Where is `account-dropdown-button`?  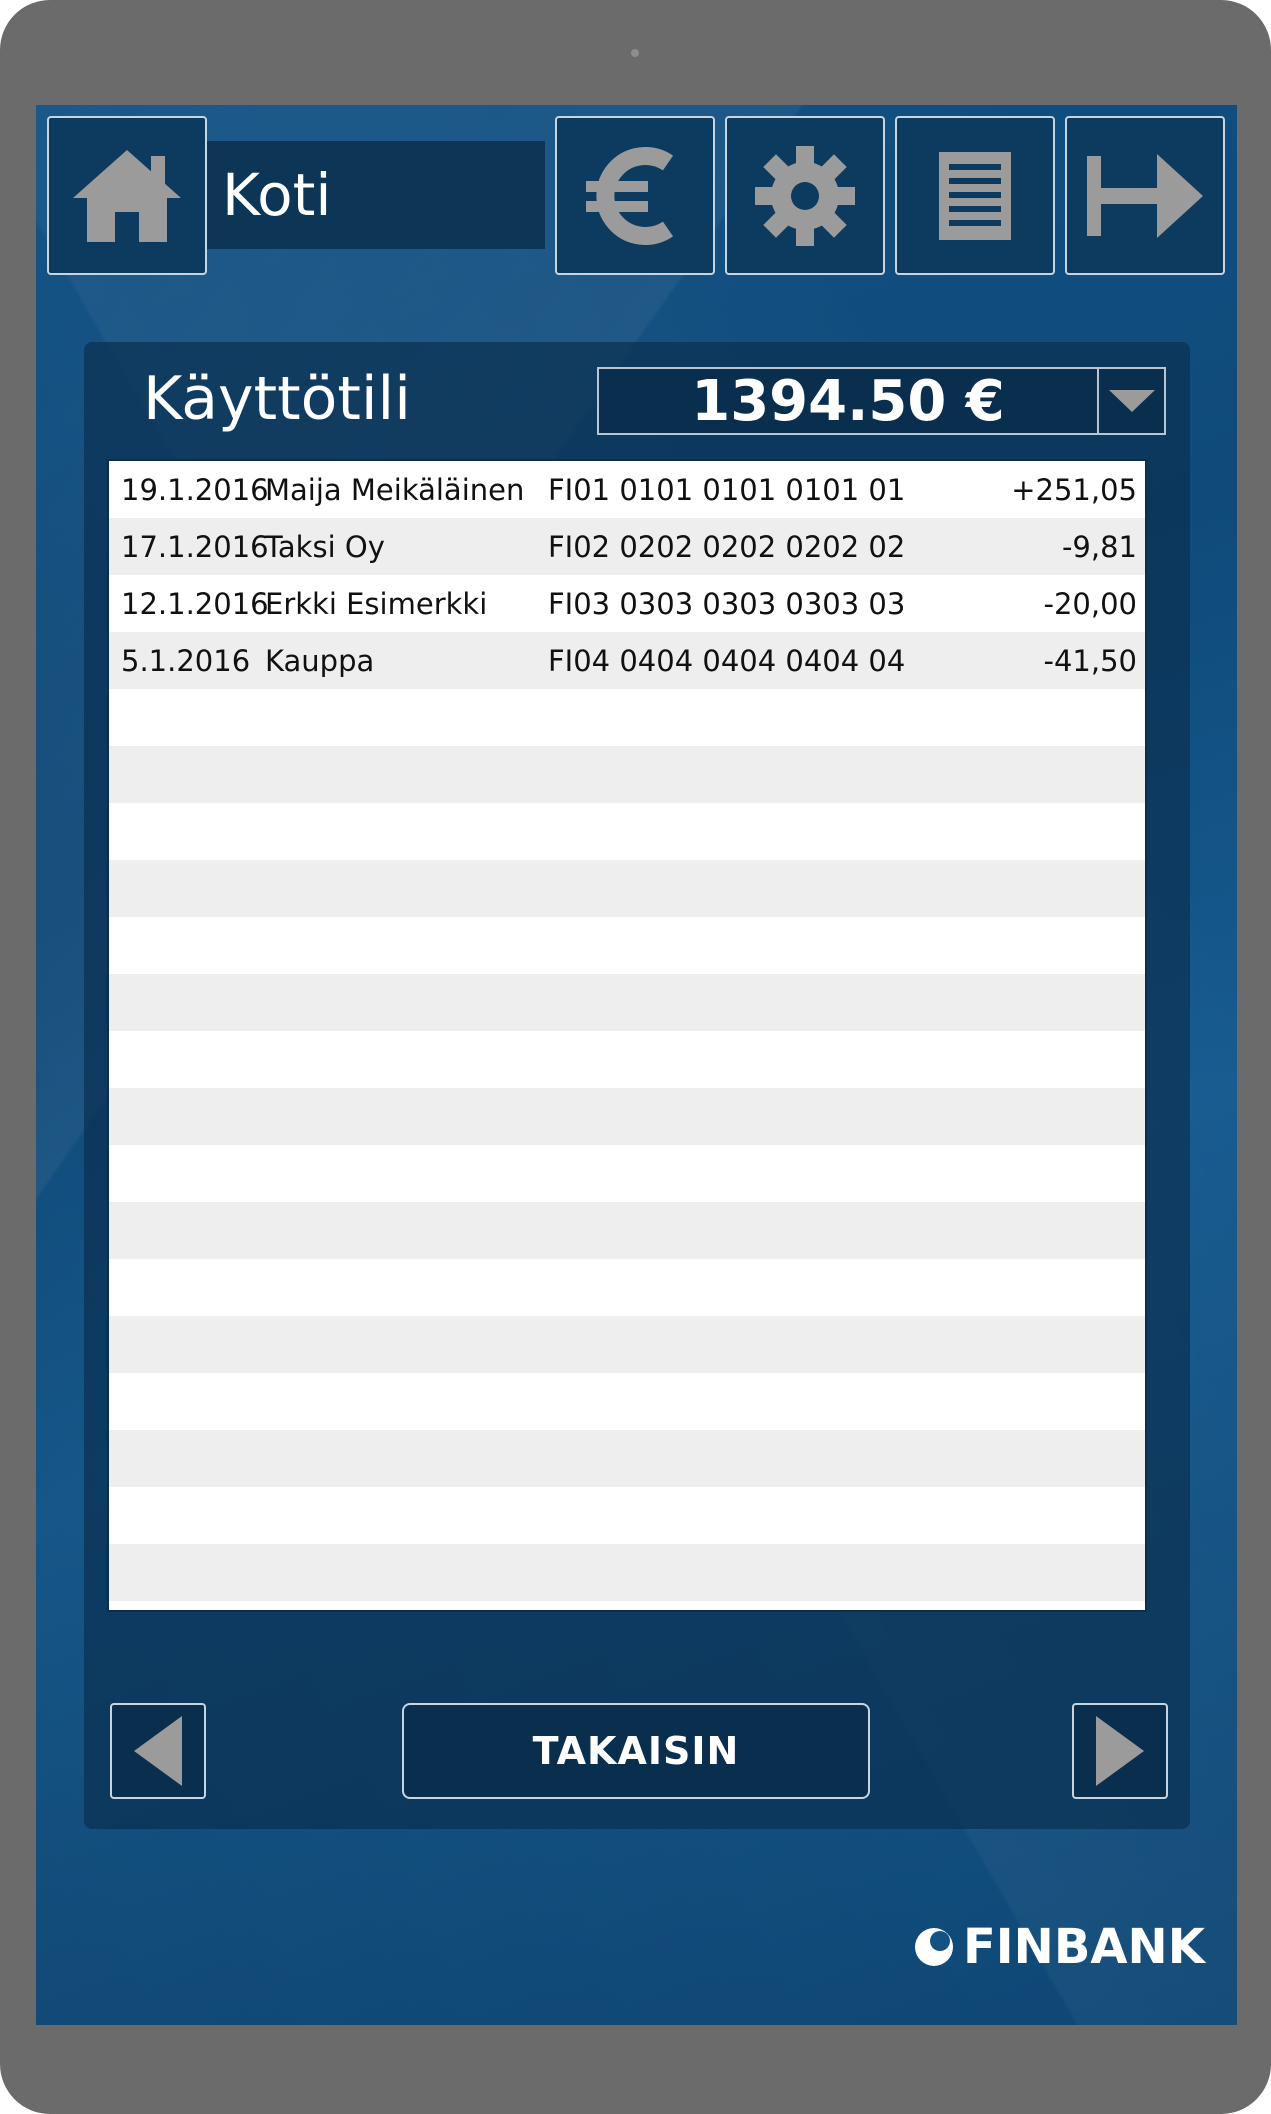
account-dropdown-button is located at coordinates (1130, 401).